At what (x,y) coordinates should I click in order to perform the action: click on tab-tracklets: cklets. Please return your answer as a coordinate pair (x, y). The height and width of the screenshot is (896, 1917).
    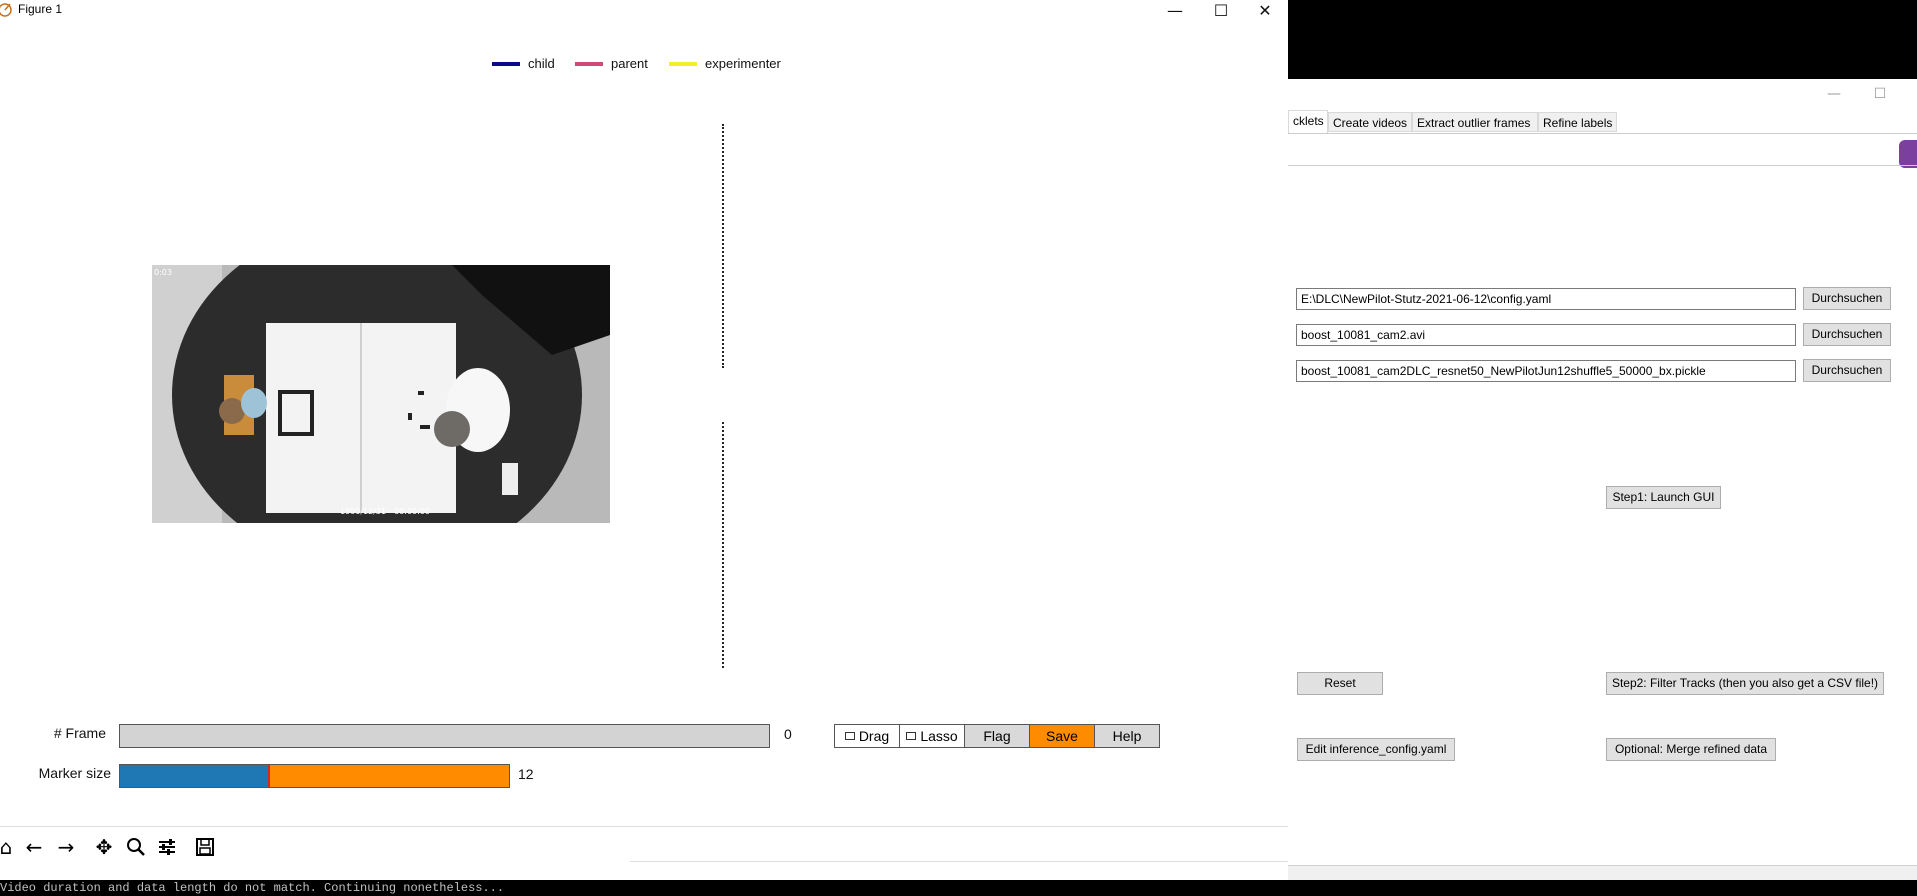
    Looking at the image, I should click on (1308, 121).